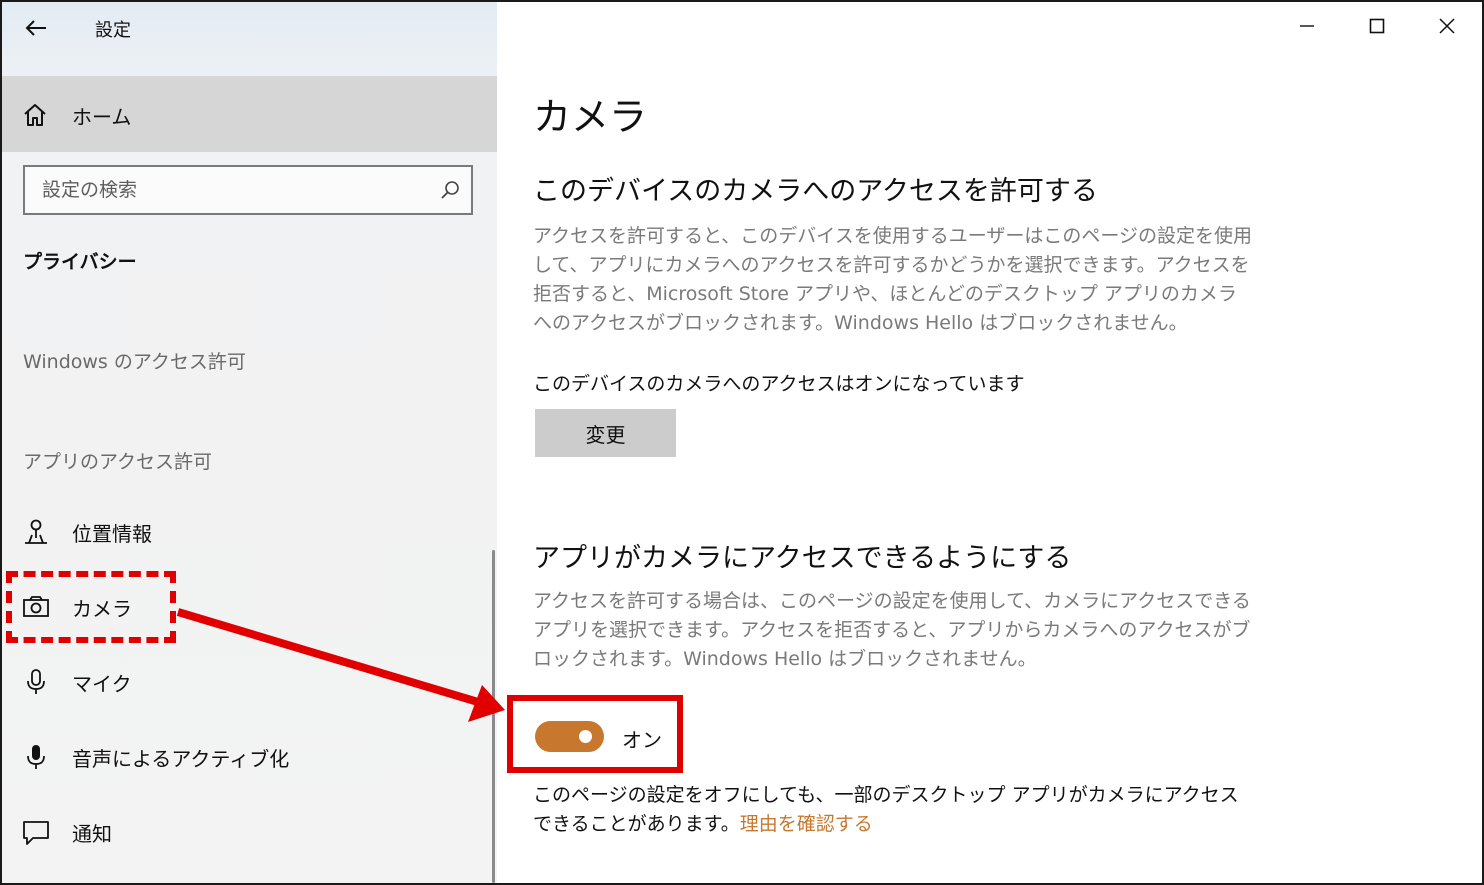 Image resolution: width=1484 pixels, height=885 pixels. I want to click on close-button, so click(1447, 26).